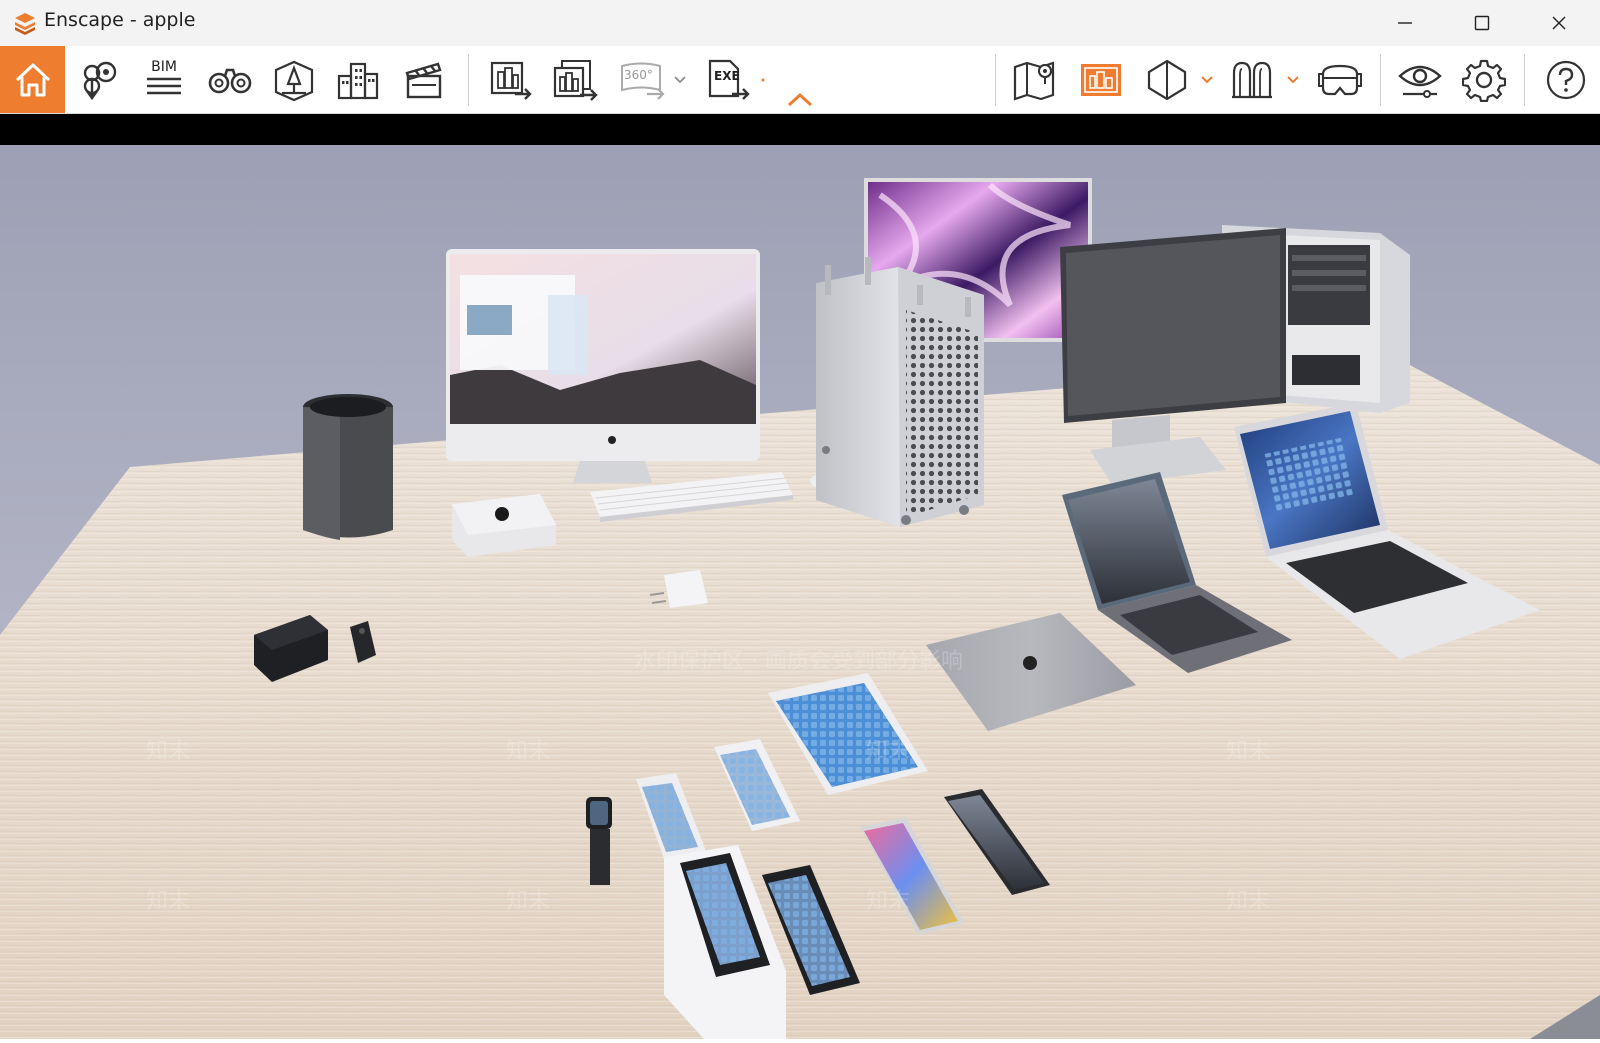  I want to click on main-toolbar: BIM 360° EXE, so click(800, 80).